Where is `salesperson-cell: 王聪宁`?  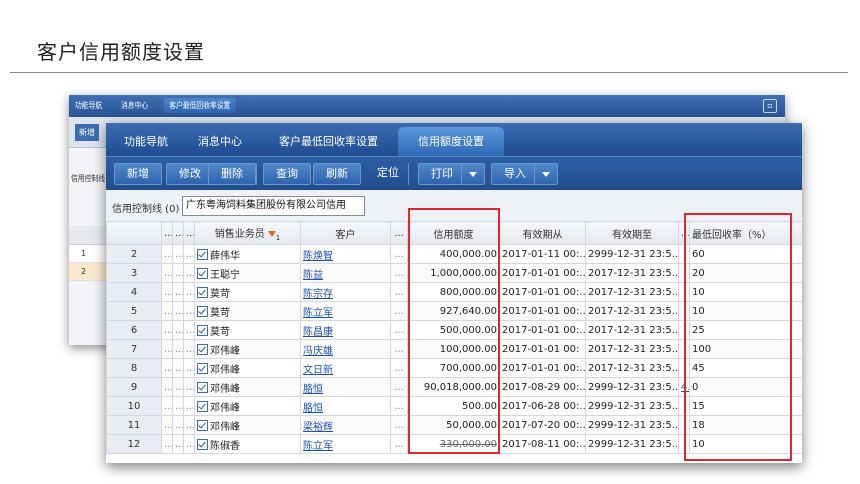
salesperson-cell: 王聪宁 is located at coordinates (247, 273).